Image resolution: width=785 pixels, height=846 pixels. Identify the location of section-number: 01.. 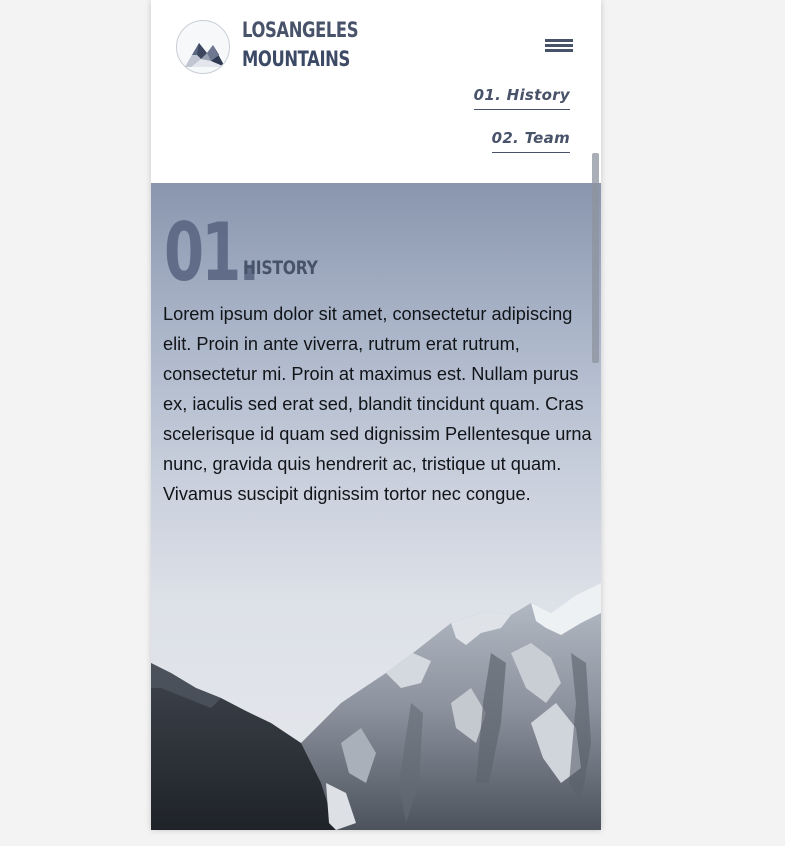
(212, 252).